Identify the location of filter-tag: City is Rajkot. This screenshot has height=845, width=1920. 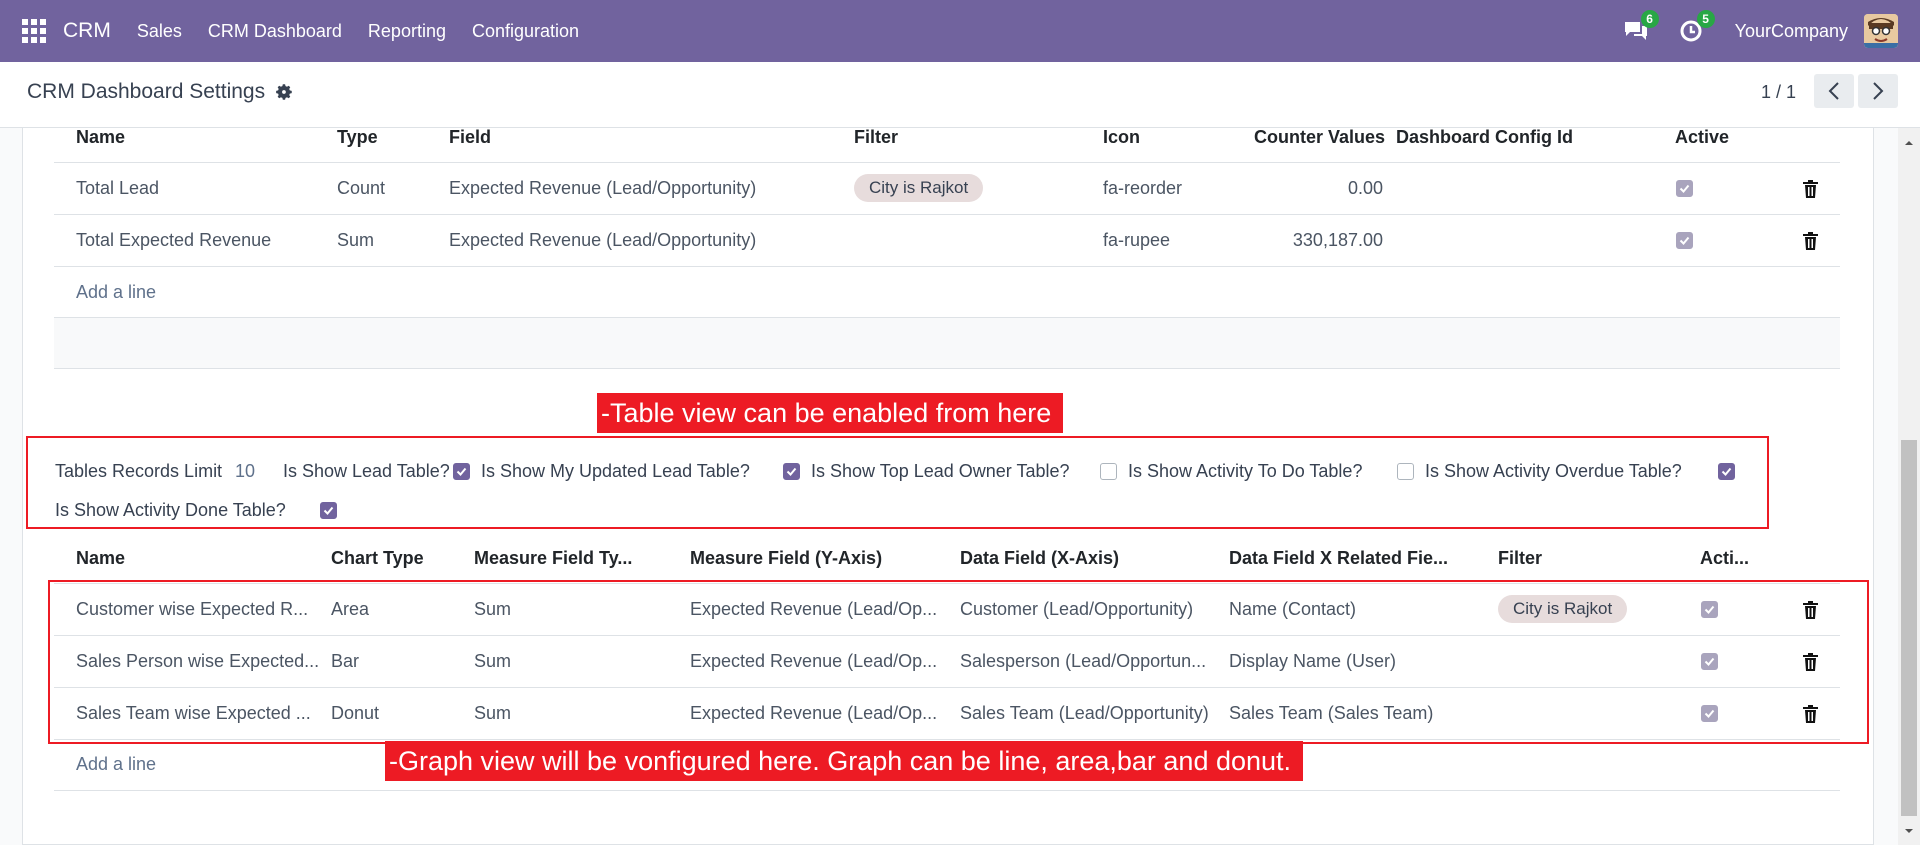
(919, 188).